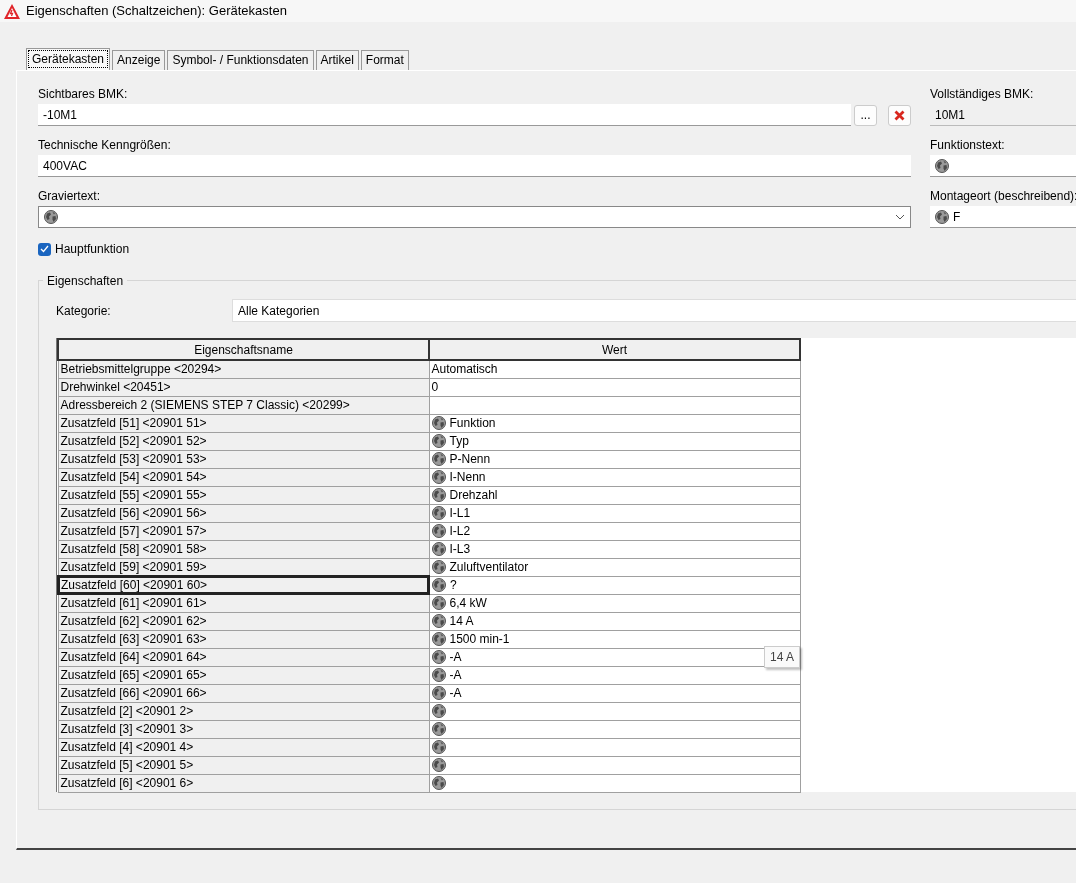 The image size is (1076, 883). What do you see at coordinates (460, 549) in the screenshot?
I see `property-value: I-L3` at bounding box center [460, 549].